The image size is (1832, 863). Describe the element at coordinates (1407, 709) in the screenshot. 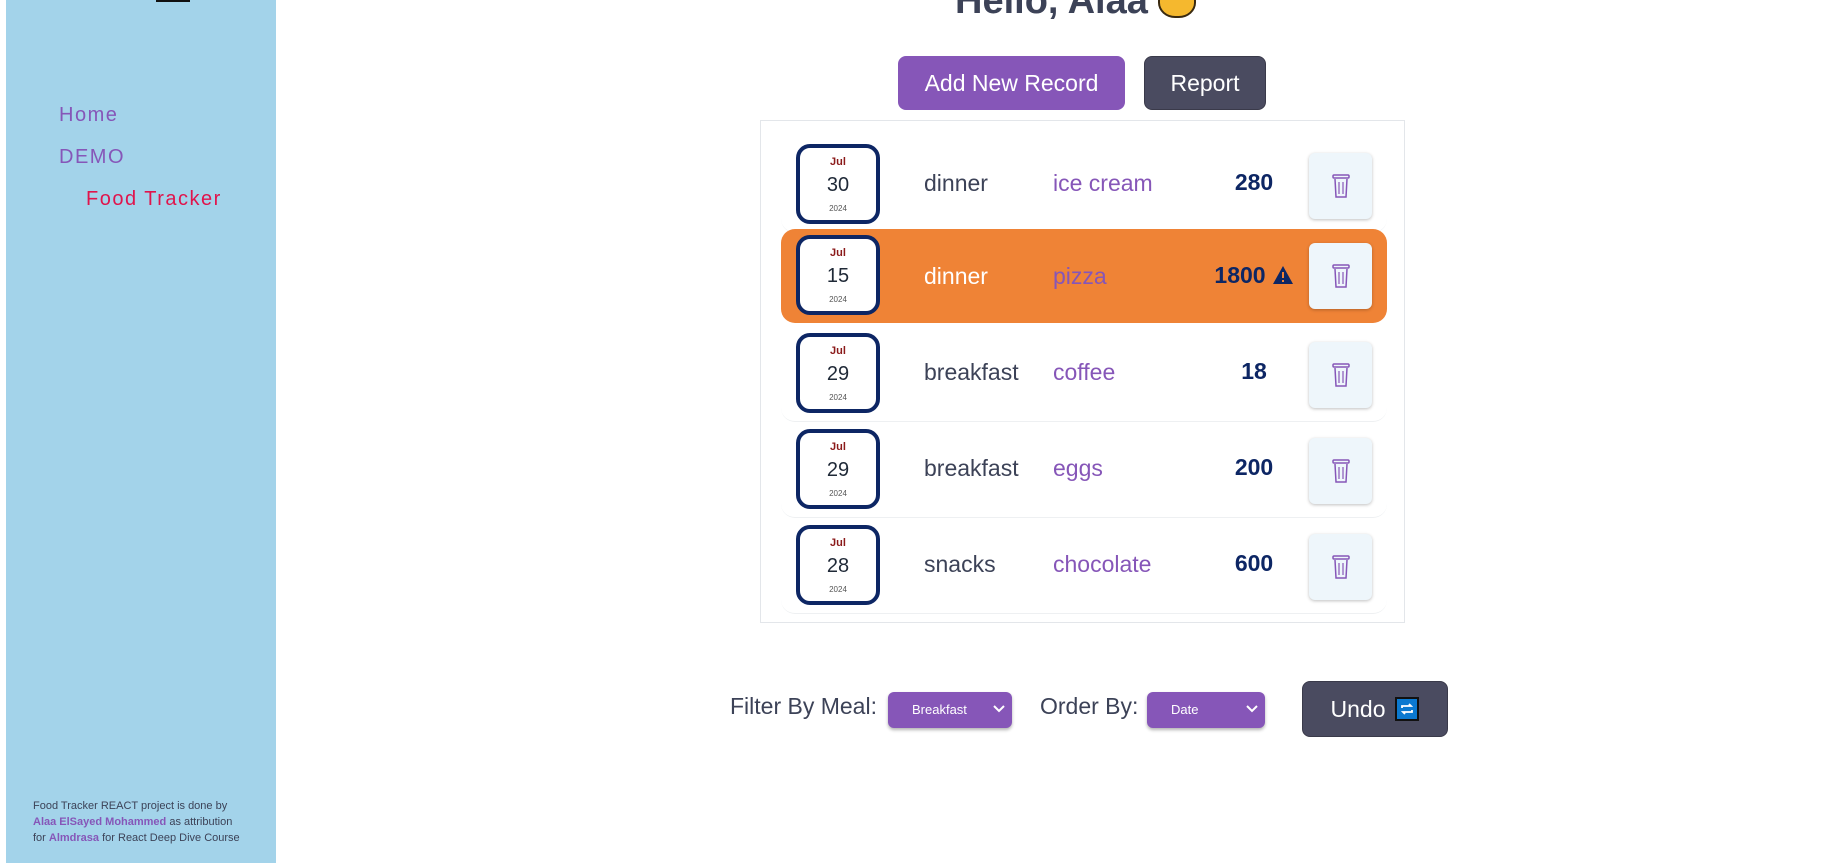

I see `repeat-icon` at that location.